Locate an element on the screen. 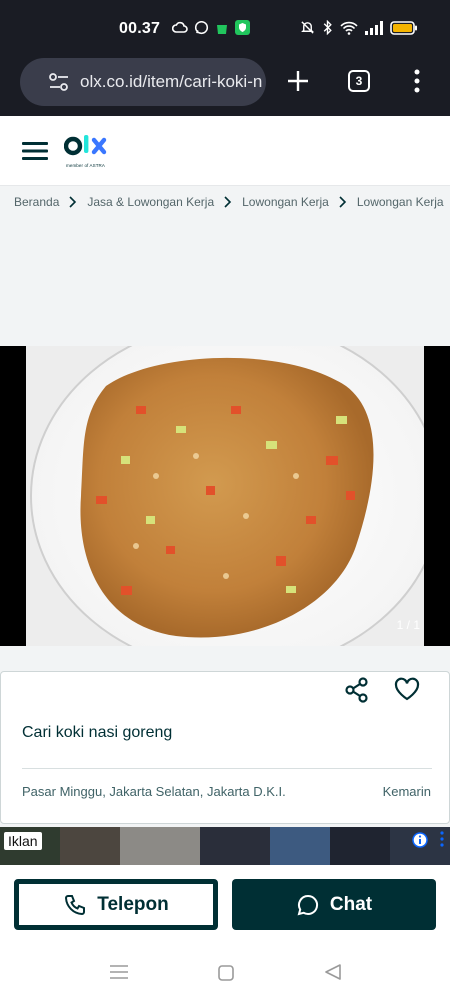 This screenshot has width=450, height=1000. chat-label: Chat is located at coordinates (351, 904).